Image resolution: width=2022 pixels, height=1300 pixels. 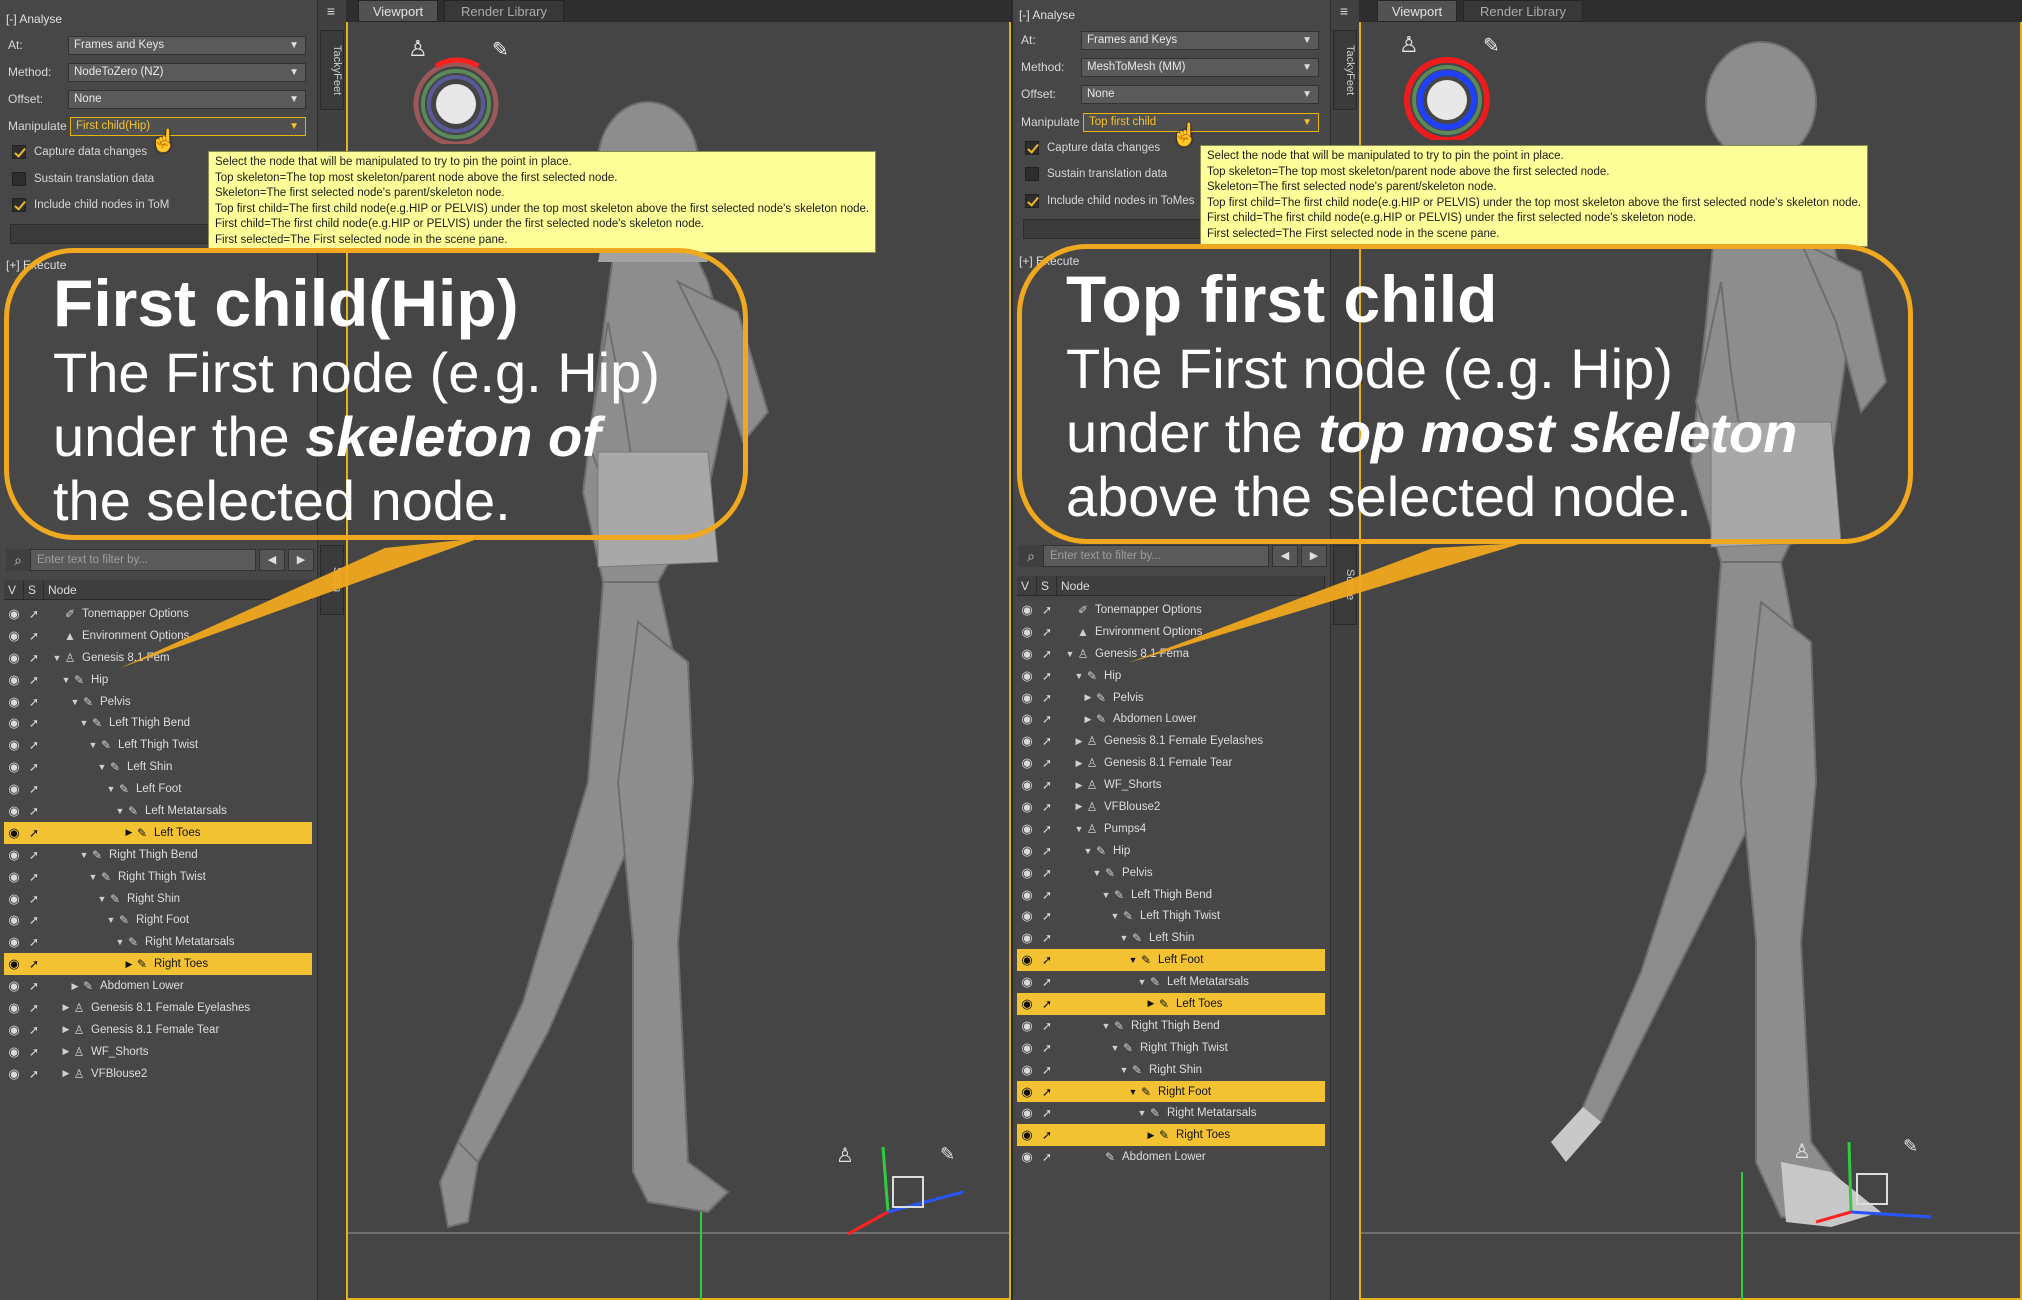 I want to click on hamburger-menu-icon: ≡, so click(x=1344, y=11).